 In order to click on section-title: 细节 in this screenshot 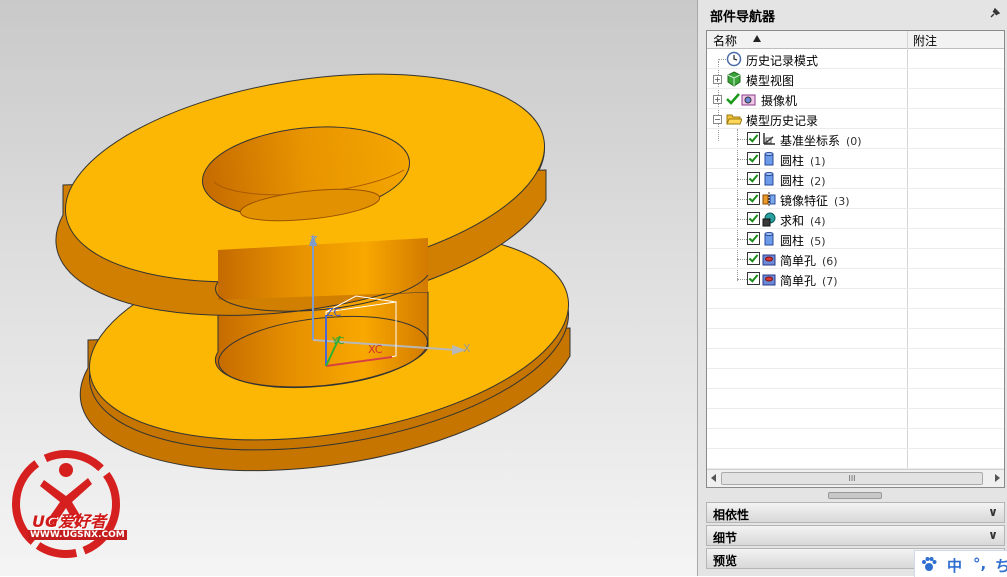, I will do `click(725, 538)`.